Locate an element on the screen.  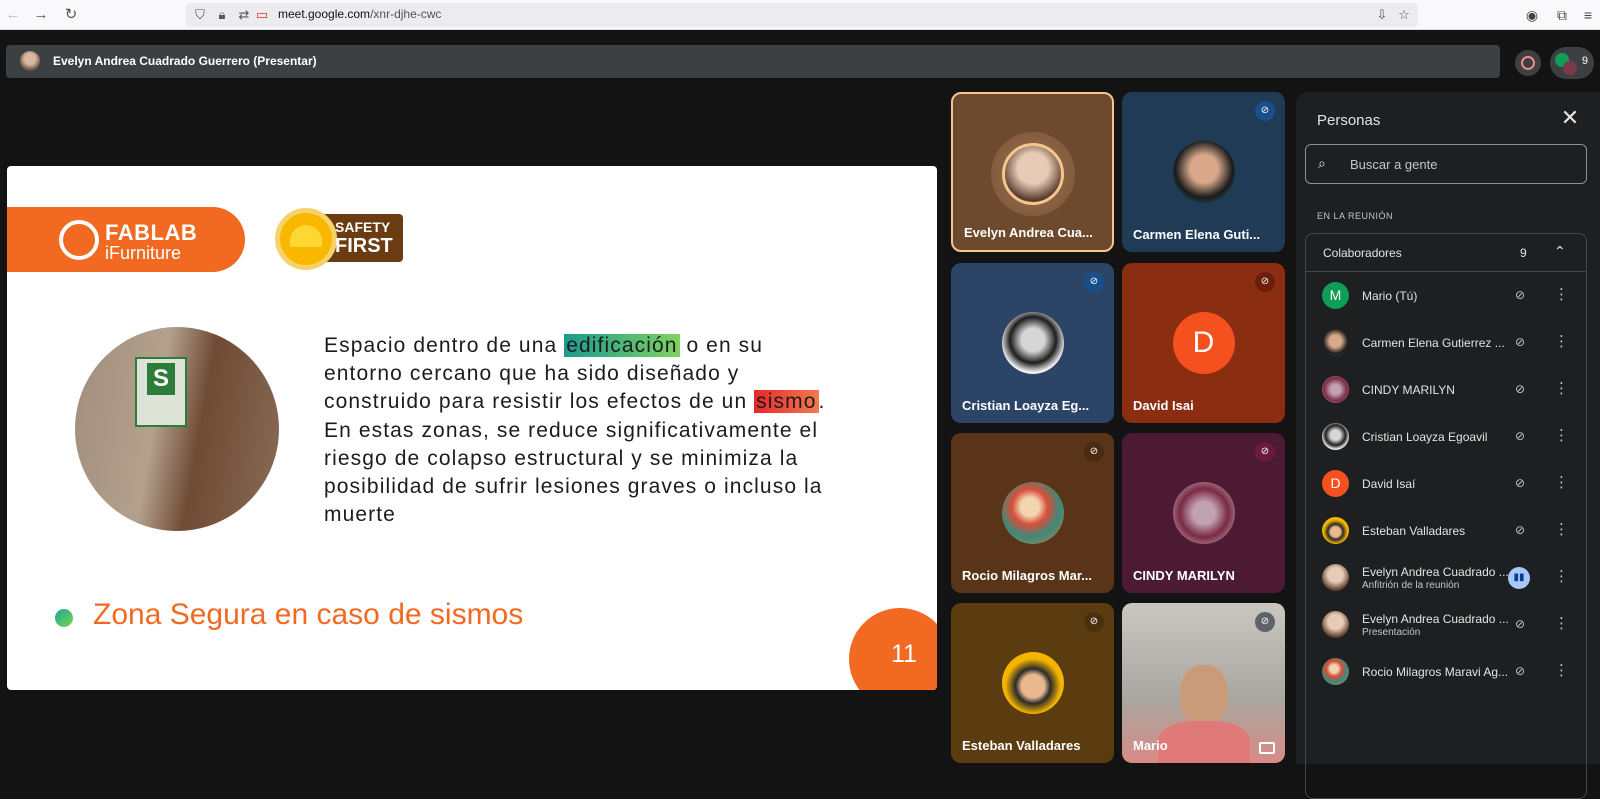
recording-icon is located at coordinates (1528, 63).